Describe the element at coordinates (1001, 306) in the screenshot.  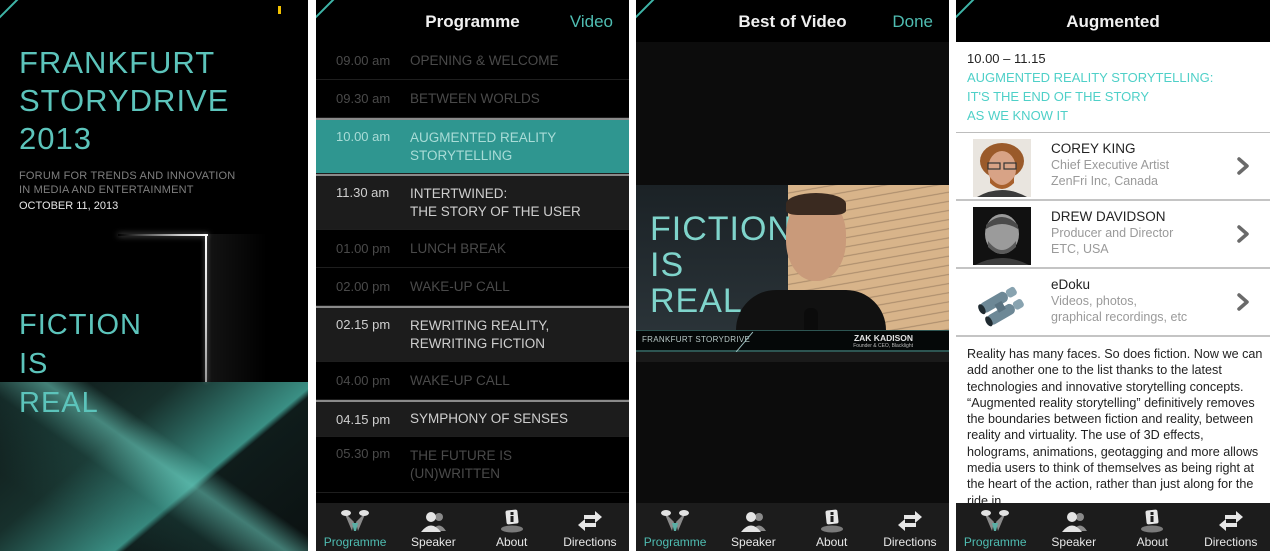
I see `binoculars-icon` at that location.